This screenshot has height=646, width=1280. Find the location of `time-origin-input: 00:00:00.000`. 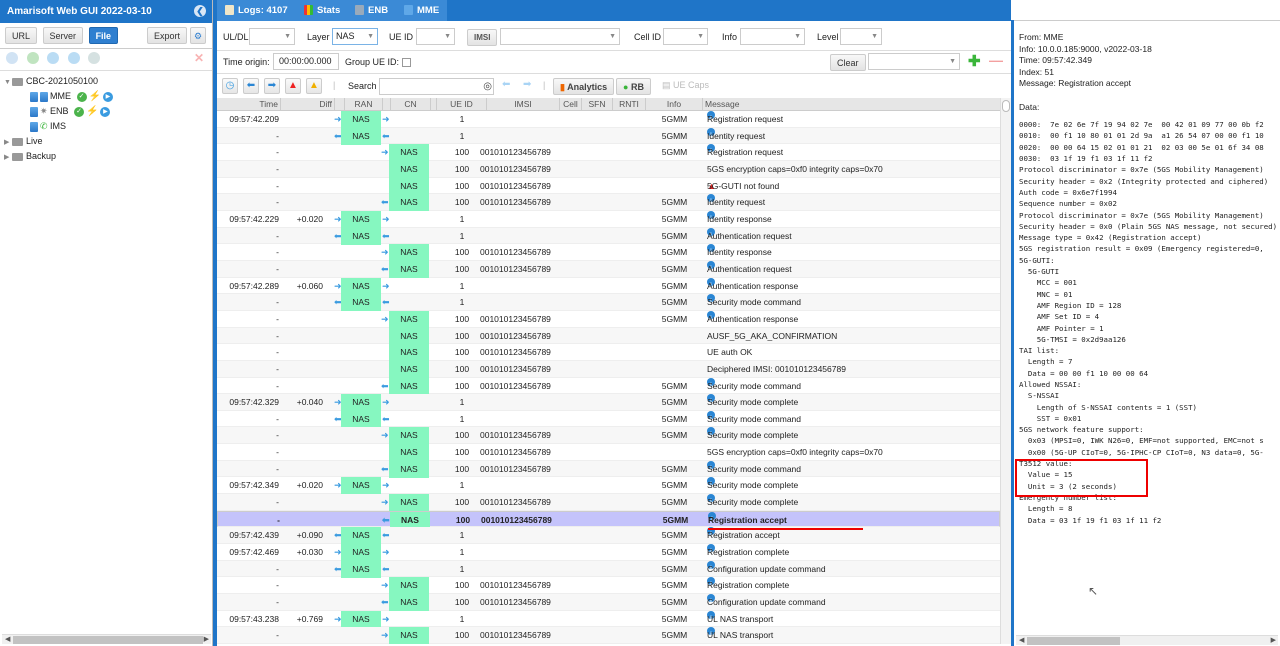

time-origin-input: 00:00:00.000 is located at coordinates (306, 61).